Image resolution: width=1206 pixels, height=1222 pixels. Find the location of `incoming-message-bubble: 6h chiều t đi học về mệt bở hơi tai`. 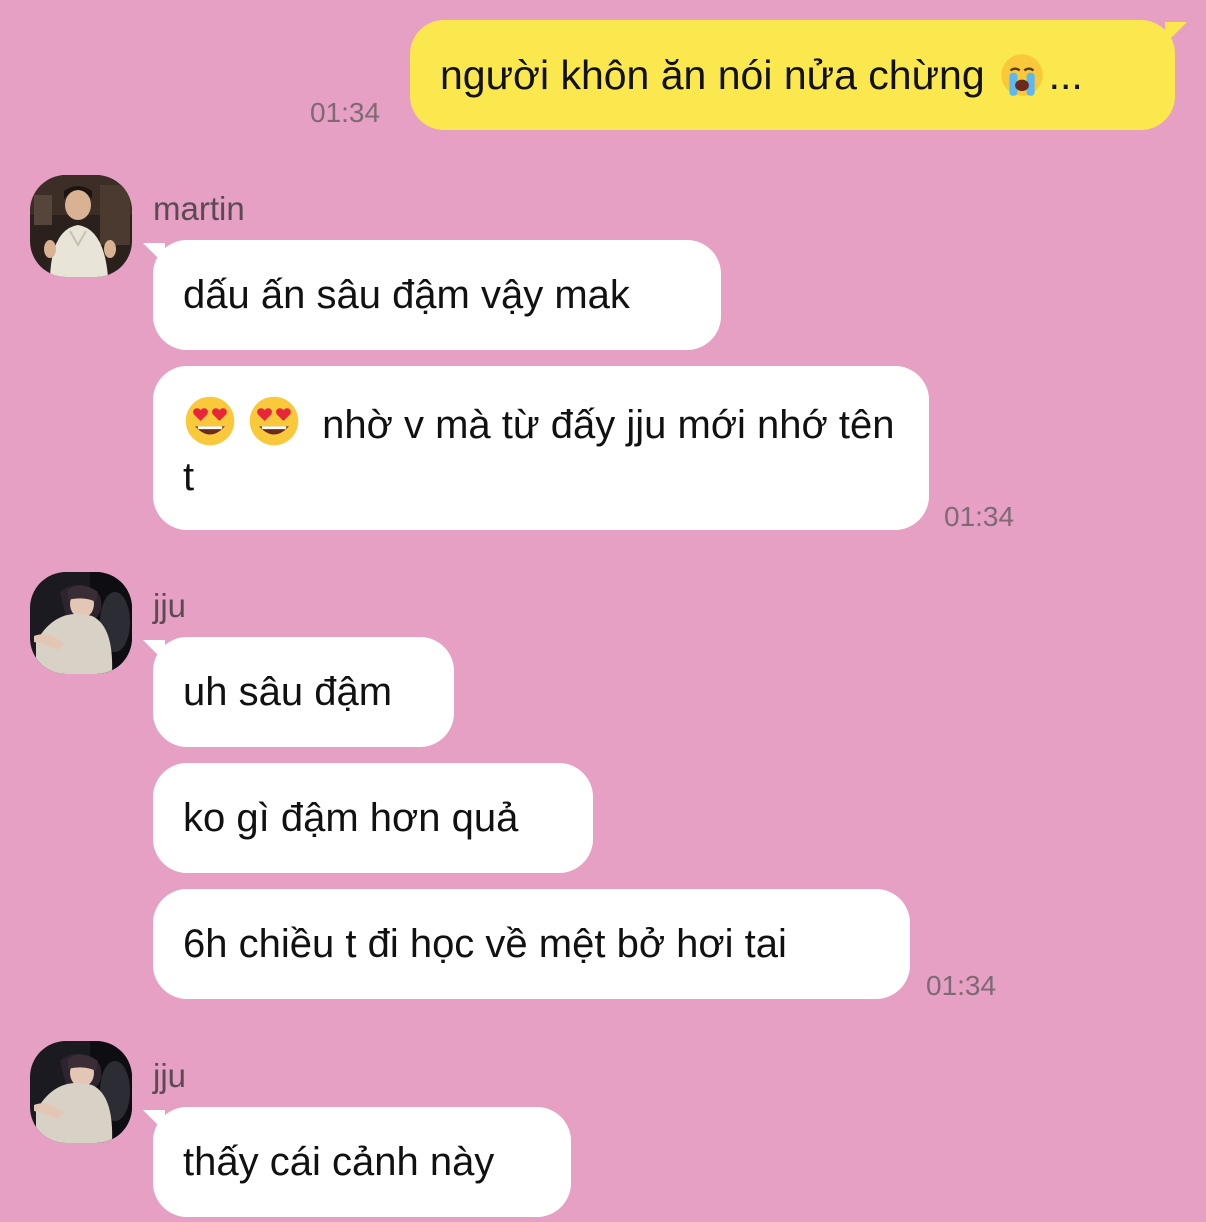

incoming-message-bubble: 6h chiều t đi học về mệt bở hơi tai is located at coordinates (531, 944).